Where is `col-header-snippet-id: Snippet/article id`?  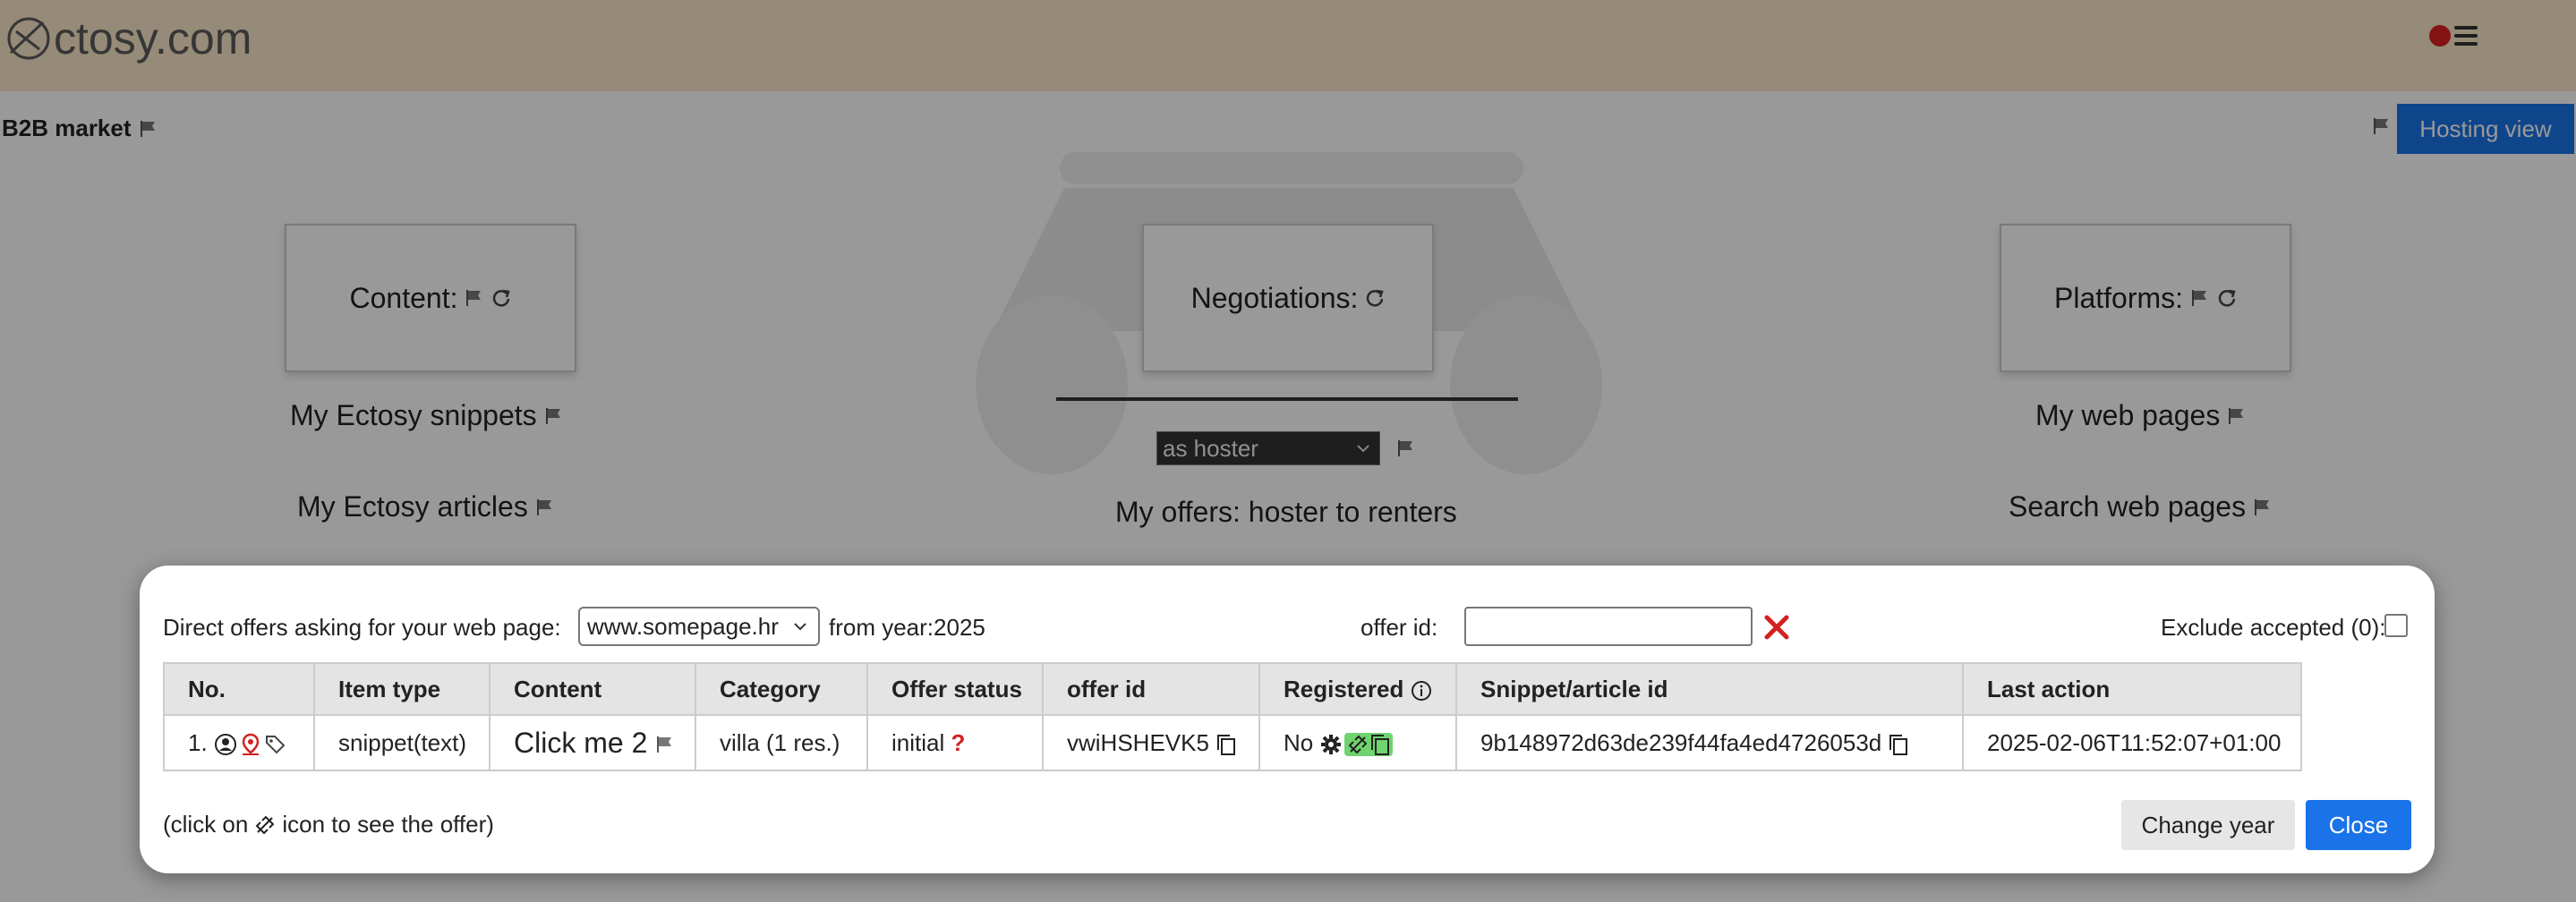
col-header-snippet-id: Snippet/article id is located at coordinates (1709, 689).